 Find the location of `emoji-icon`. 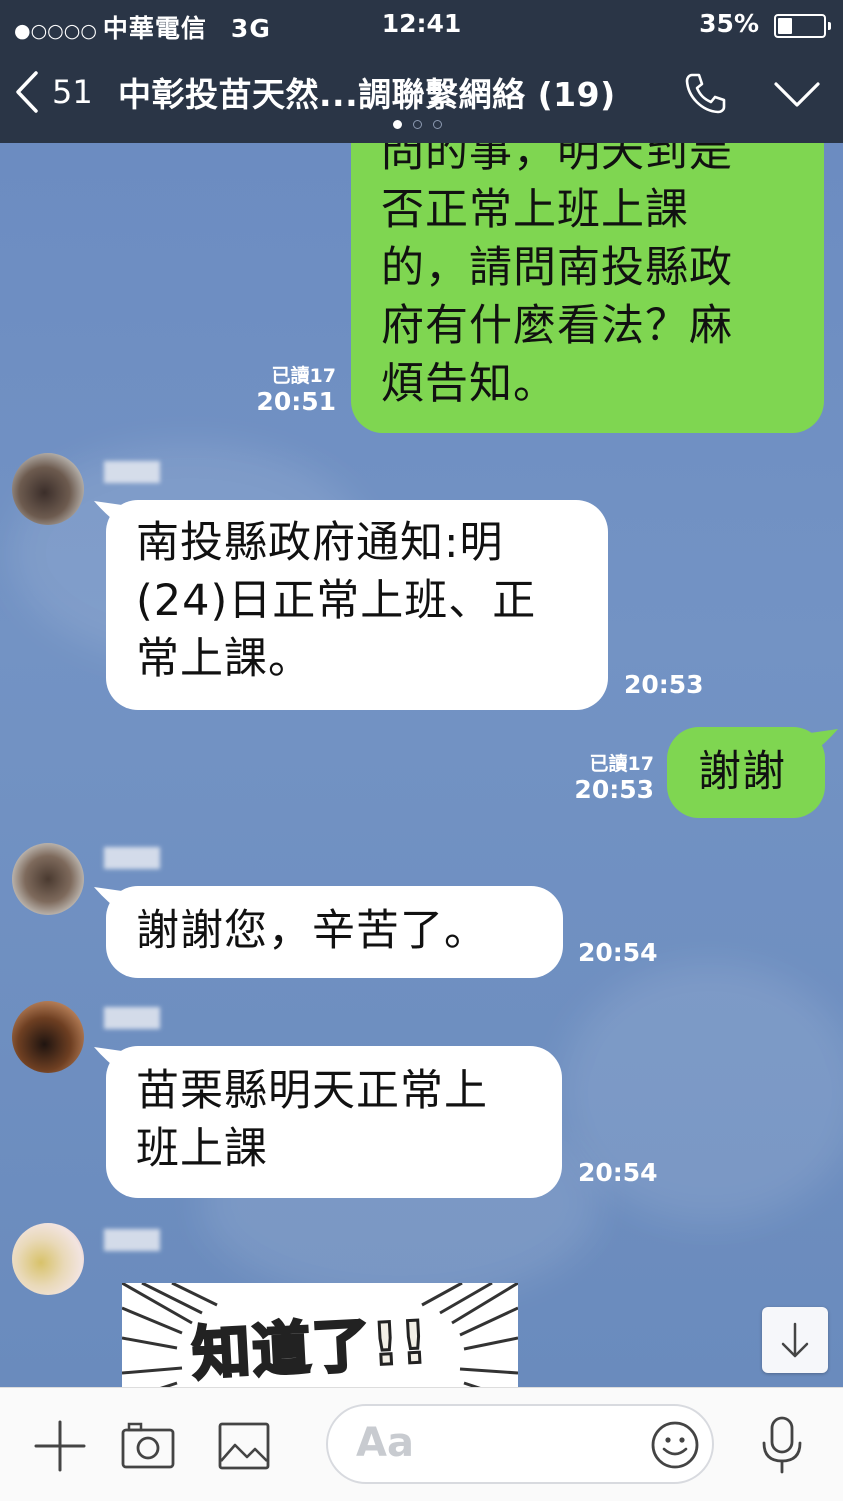

emoji-icon is located at coordinates (675, 1445).